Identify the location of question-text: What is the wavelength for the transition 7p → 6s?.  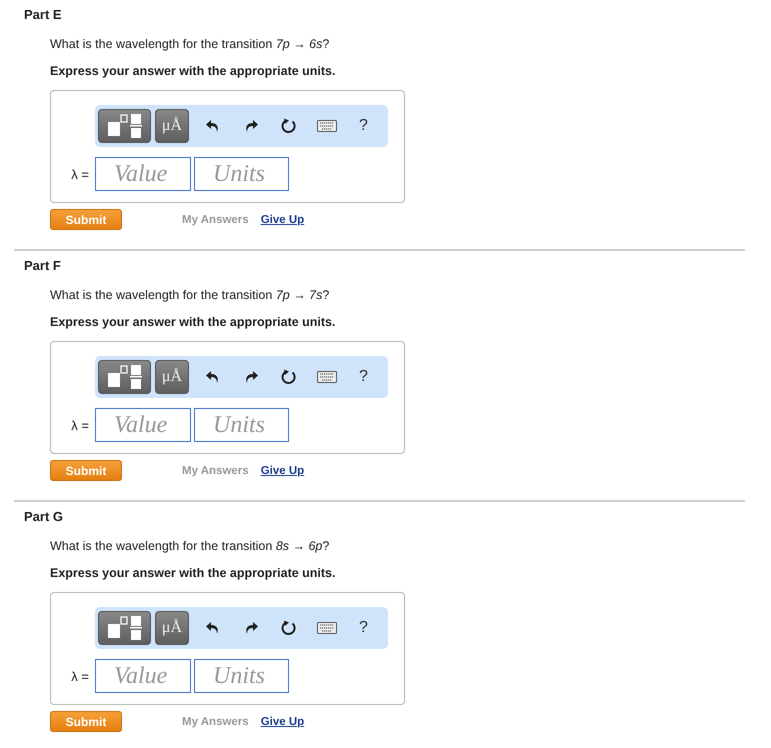
(190, 44).